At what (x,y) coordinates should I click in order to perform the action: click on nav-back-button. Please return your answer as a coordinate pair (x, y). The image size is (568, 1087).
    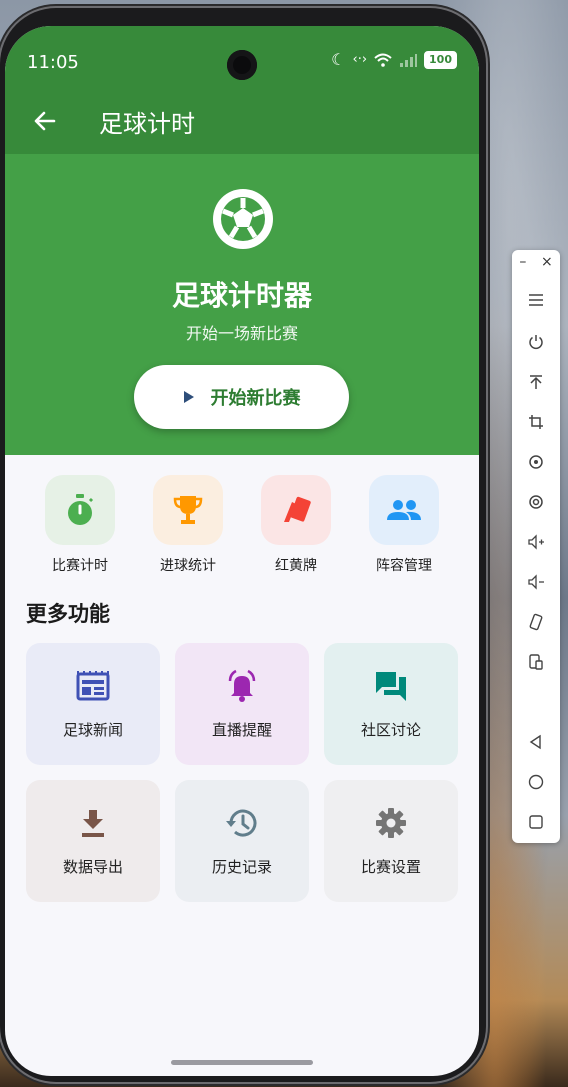
    Looking at the image, I should click on (536, 742).